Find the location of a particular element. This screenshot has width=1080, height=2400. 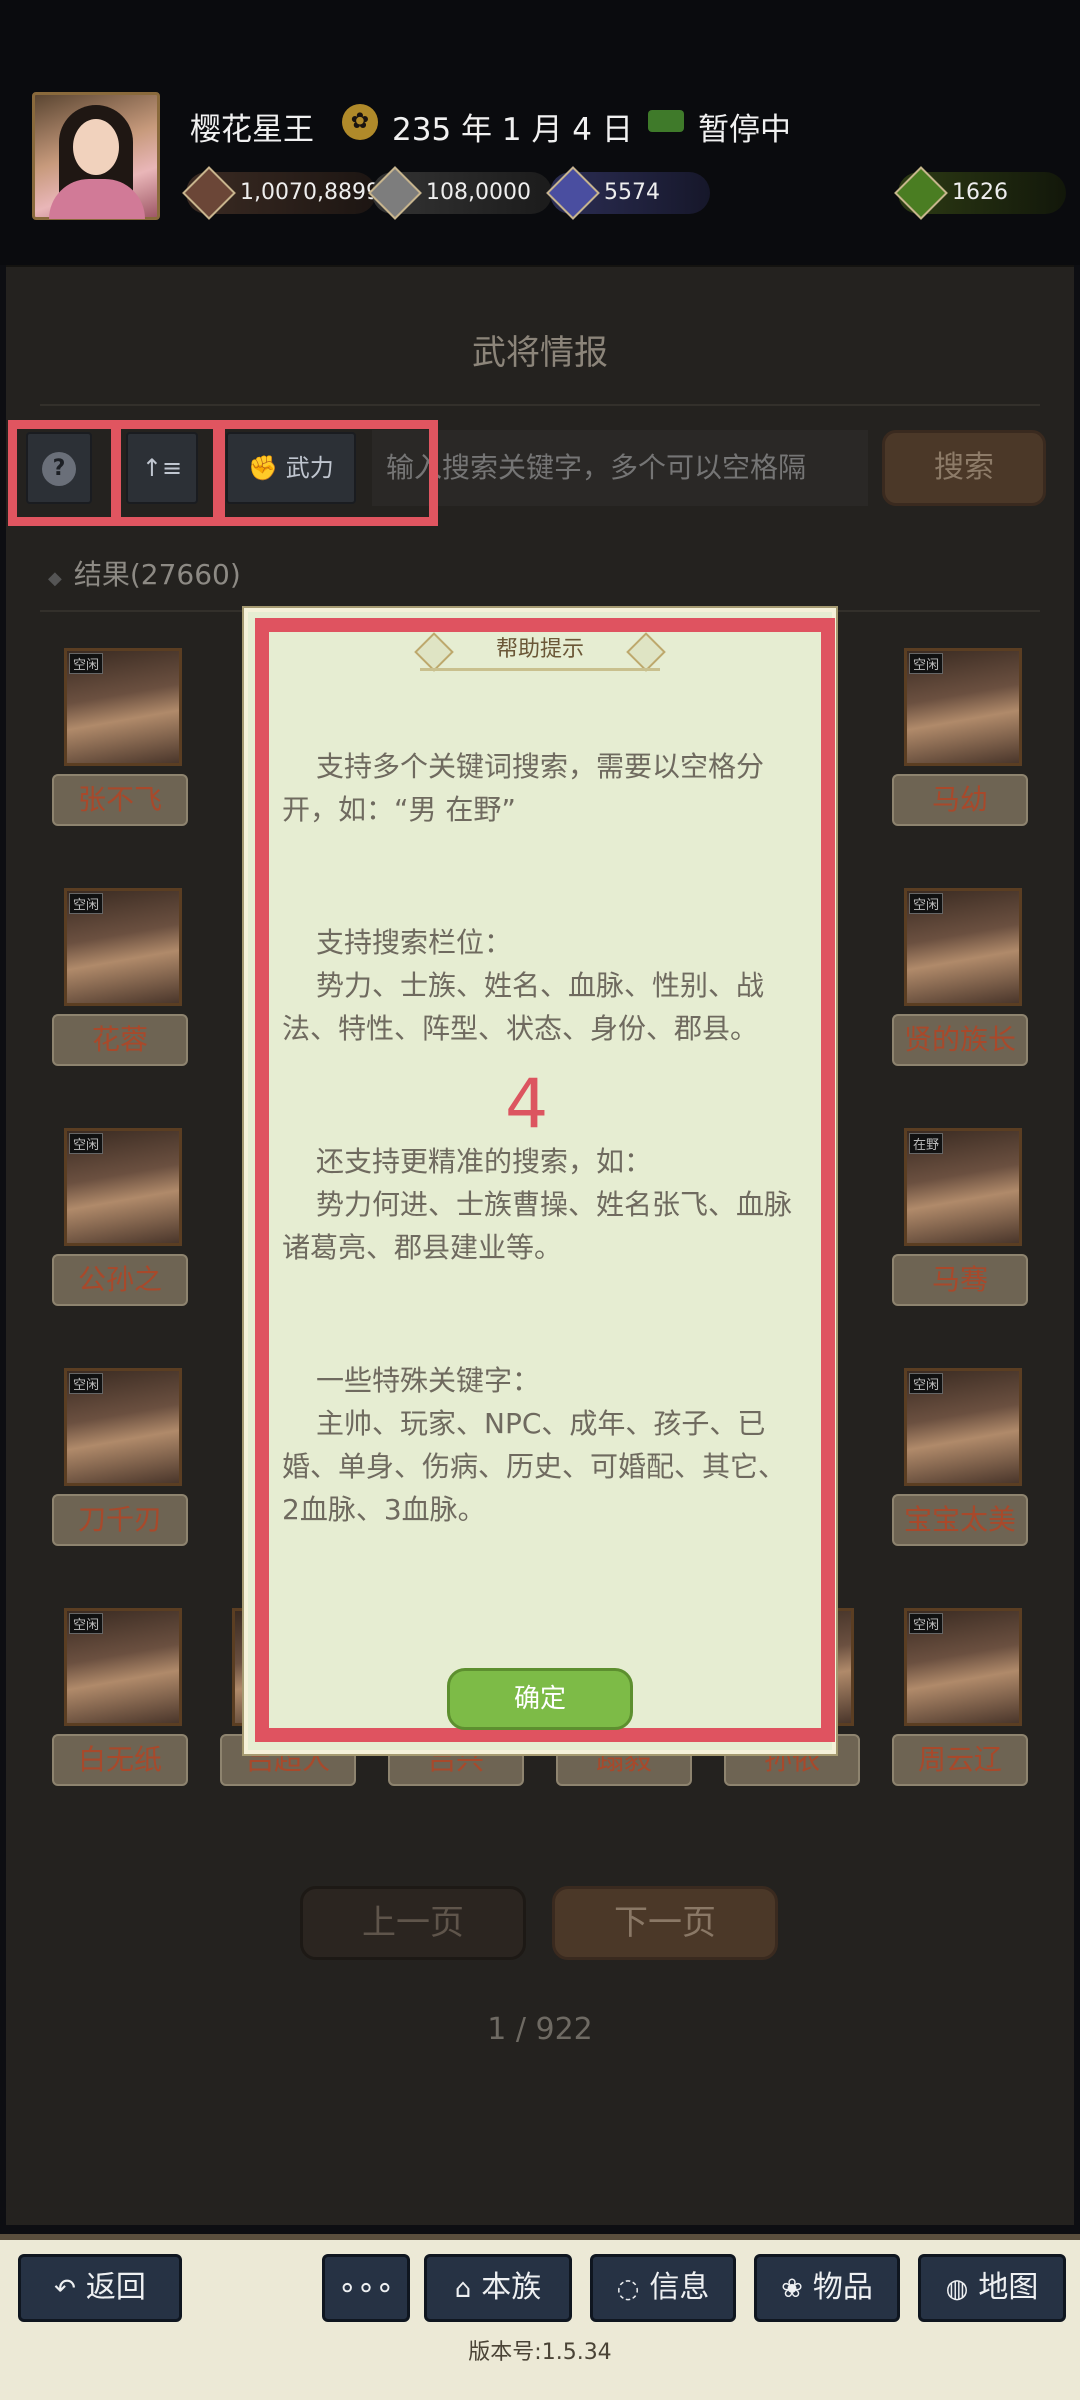

prev-page-button: 上一页 is located at coordinates (413, 1923).